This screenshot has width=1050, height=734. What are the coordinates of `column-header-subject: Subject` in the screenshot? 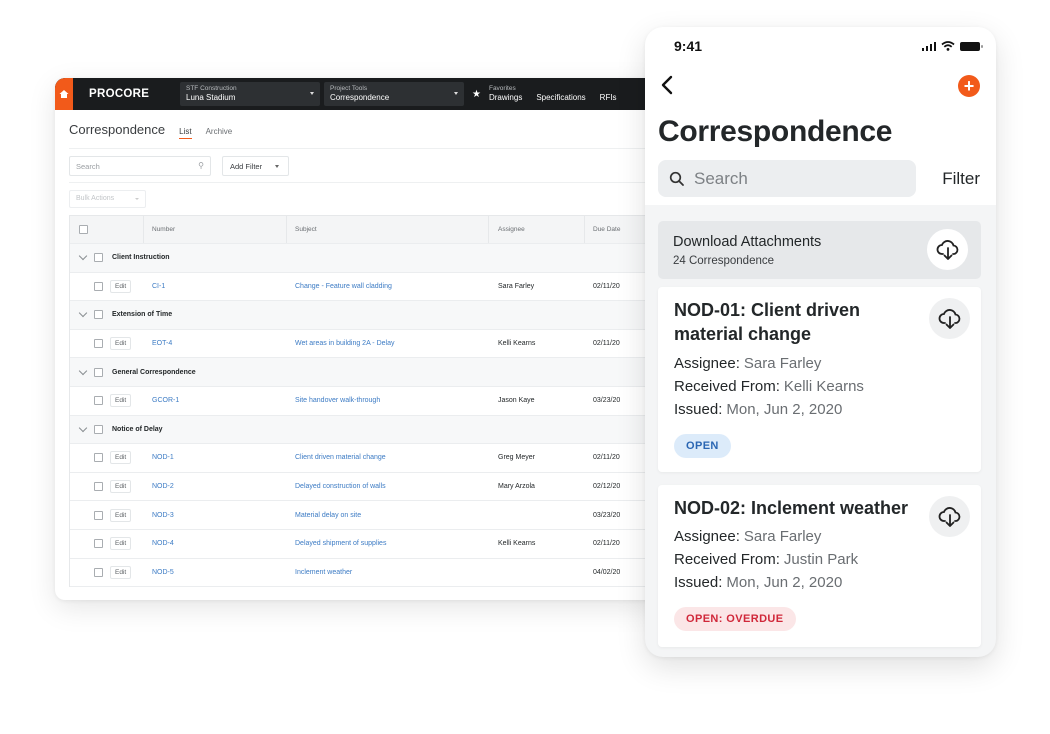 It's located at (306, 229).